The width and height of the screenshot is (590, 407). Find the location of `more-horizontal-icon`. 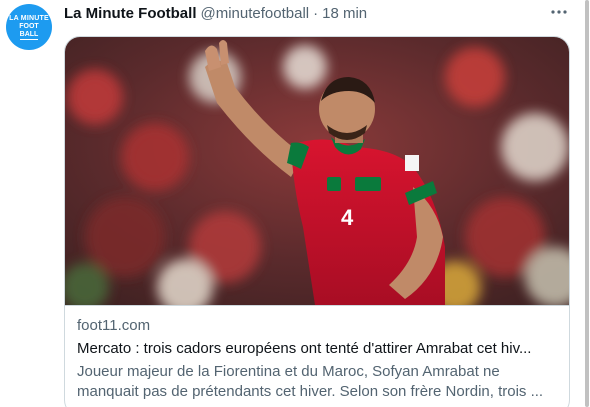

more-horizontal-icon is located at coordinates (559, 12).